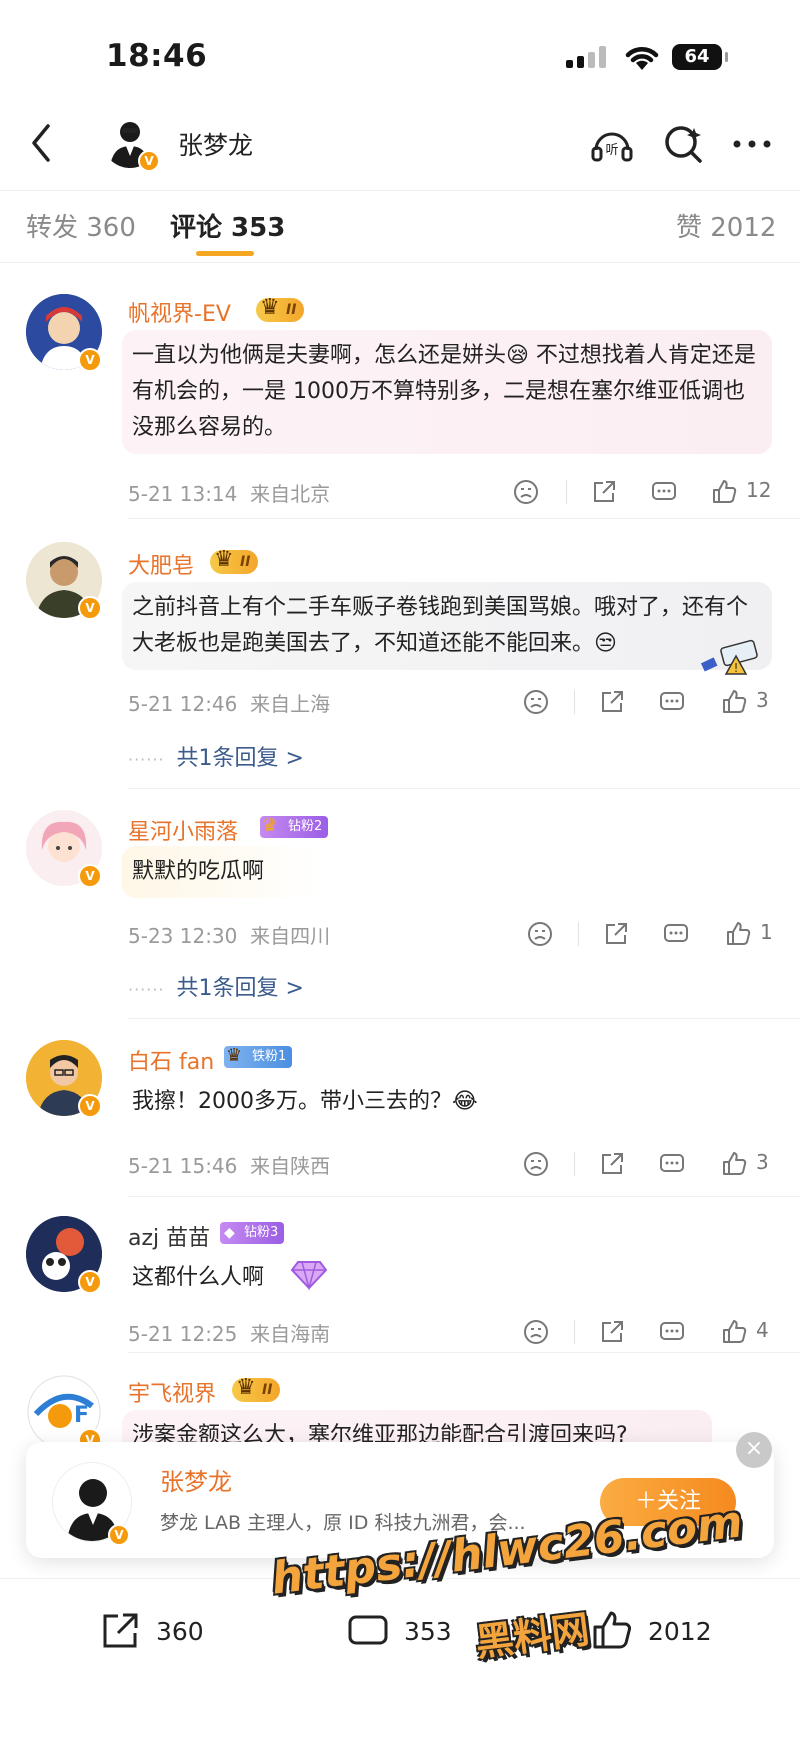 The image size is (800, 1739). I want to click on wifi-icon, so click(642, 58).